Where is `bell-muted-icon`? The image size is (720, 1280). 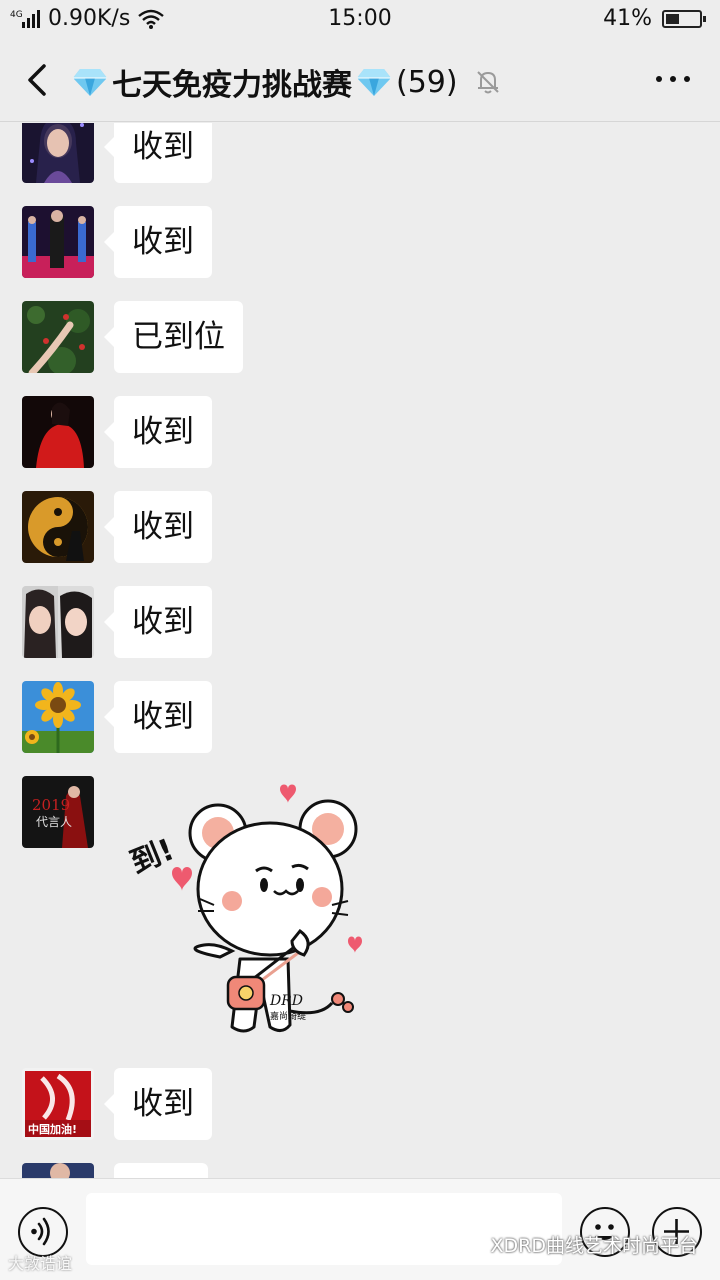
bell-muted-icon is located at coordinates (487, 82).